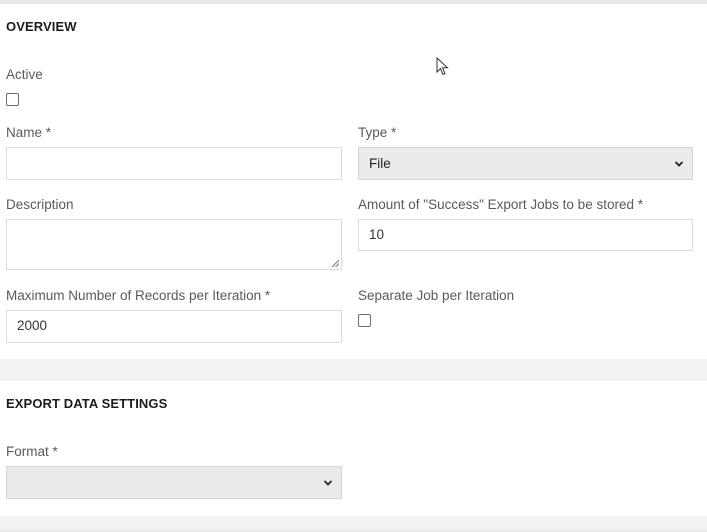 The width and height of the screenshot is (707, 532). I want to click on format-label: Format *, so click(32, 451).